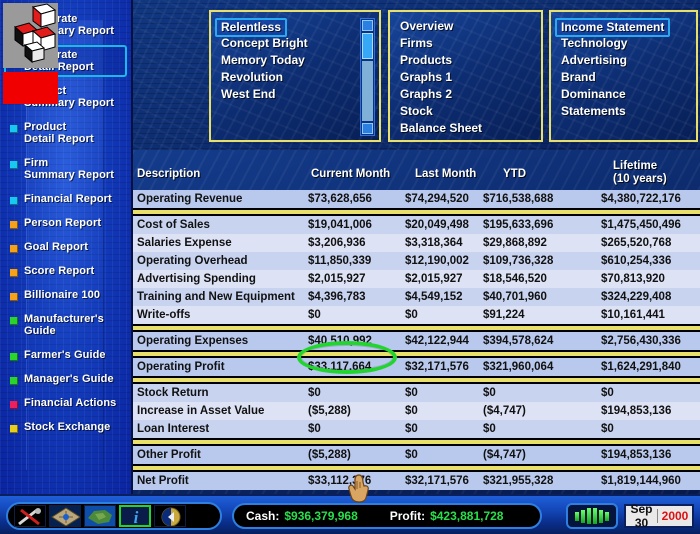 The height and width of the screenshot is (534, 700). I want to click on table-cell-0: Training and New Equipment, so click(216, 297).